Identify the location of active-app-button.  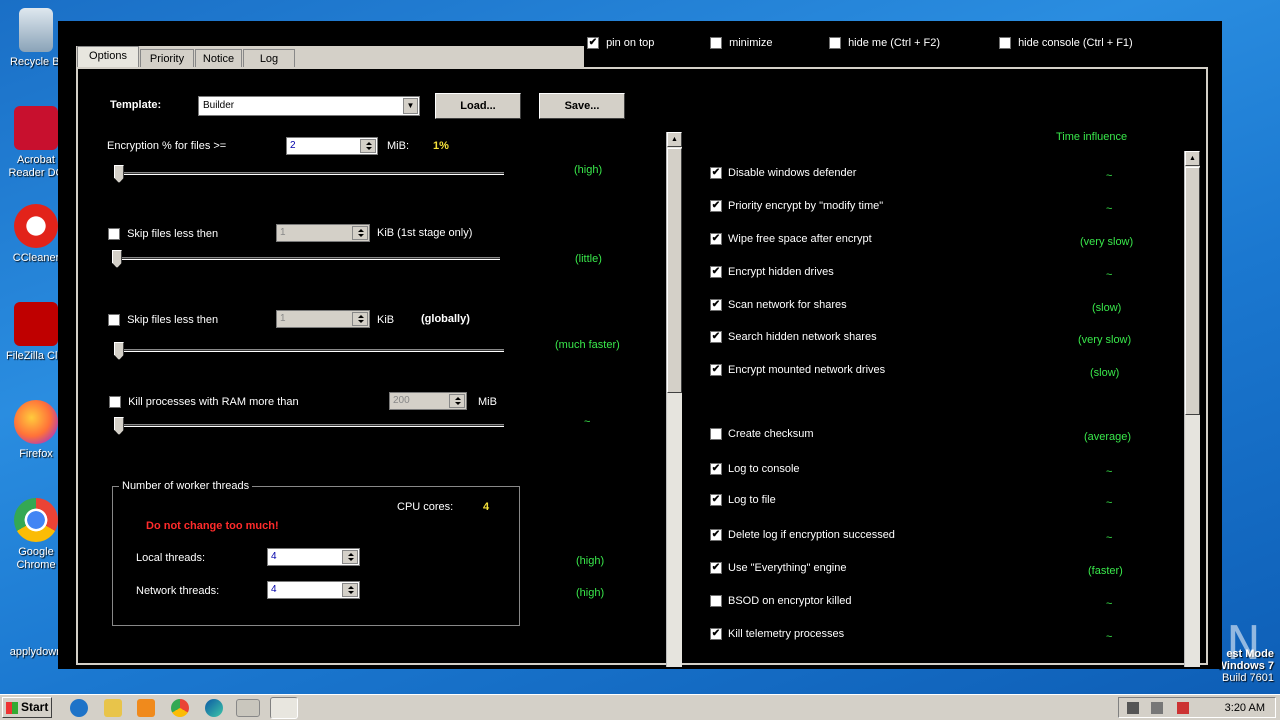
(284, 708).